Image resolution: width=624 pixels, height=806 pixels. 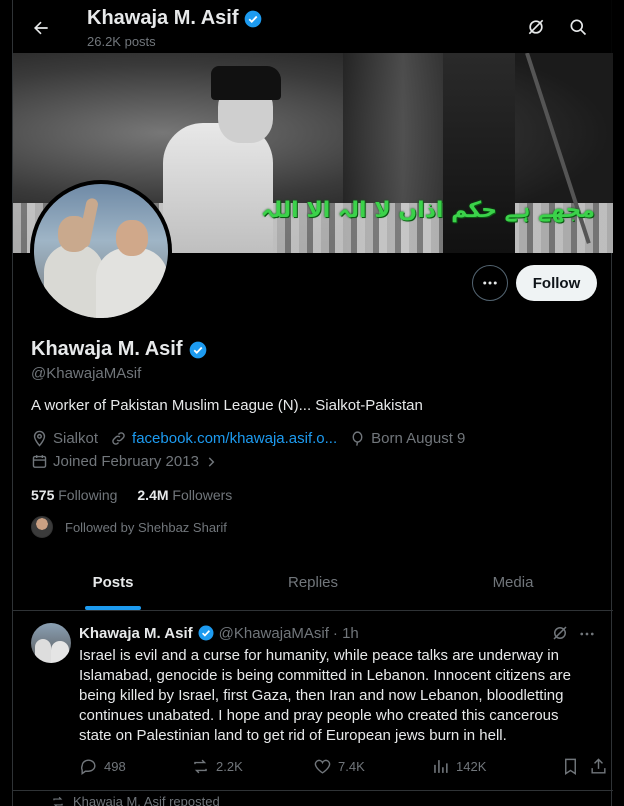 What do you see at coordinates (418, 438) in the screenshot?
I see `birthday-text: Born August 9` at bounding box center [418, 438].